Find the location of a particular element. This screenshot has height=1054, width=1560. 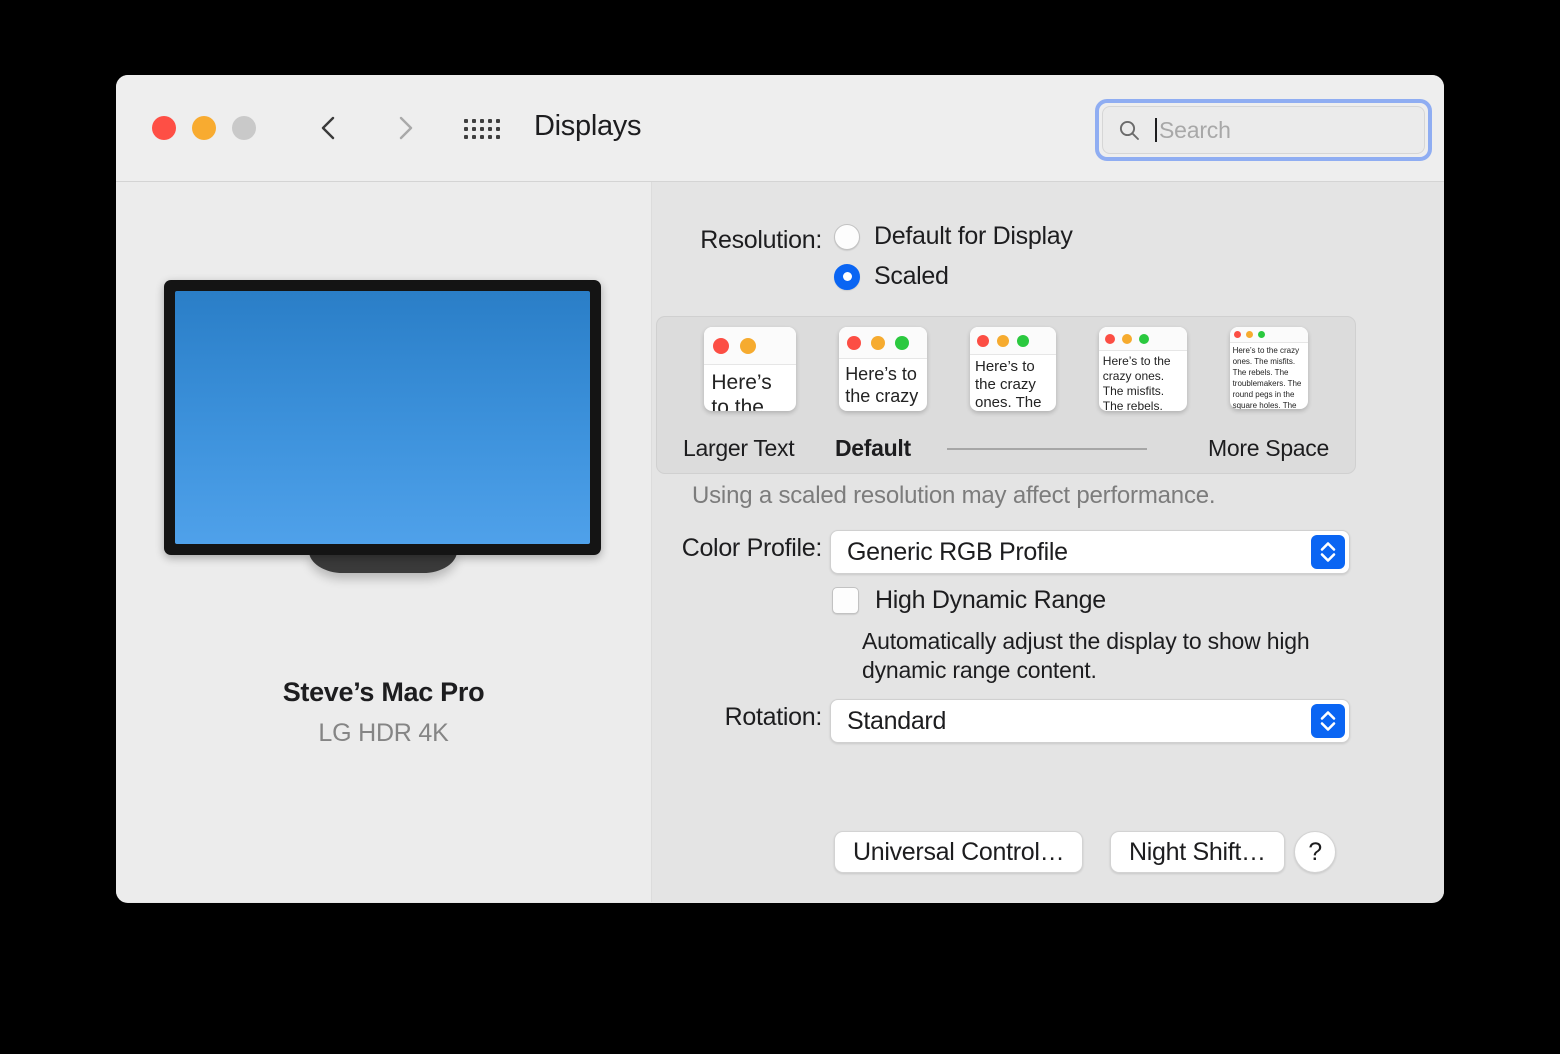

chevron-right-icon is located at coordinates (406, 128).